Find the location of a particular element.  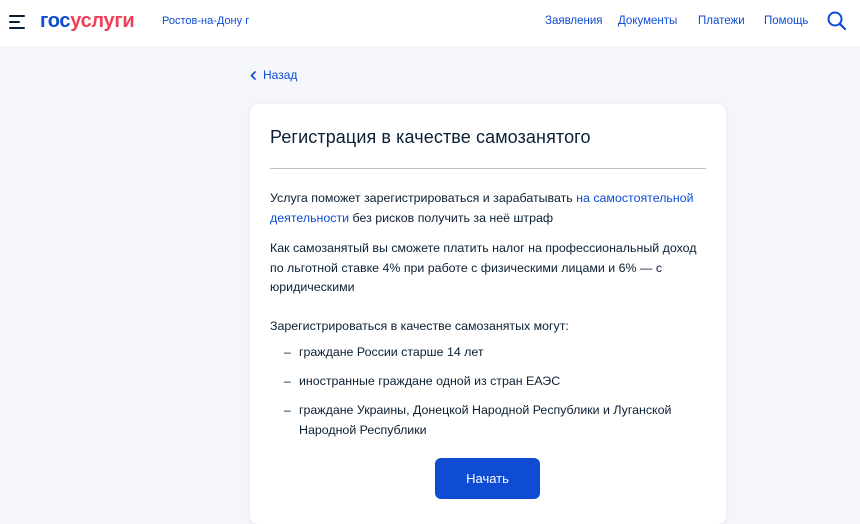

logo-part-uslugi: услуги is located at coordinates (102, 21).